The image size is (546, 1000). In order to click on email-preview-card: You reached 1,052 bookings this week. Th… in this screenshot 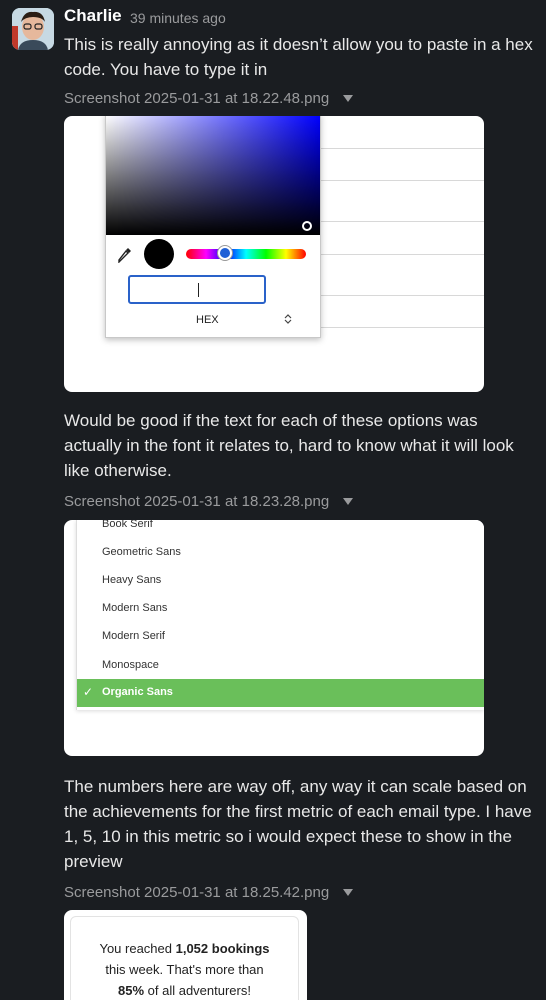, I will do `click(184, 958)`.